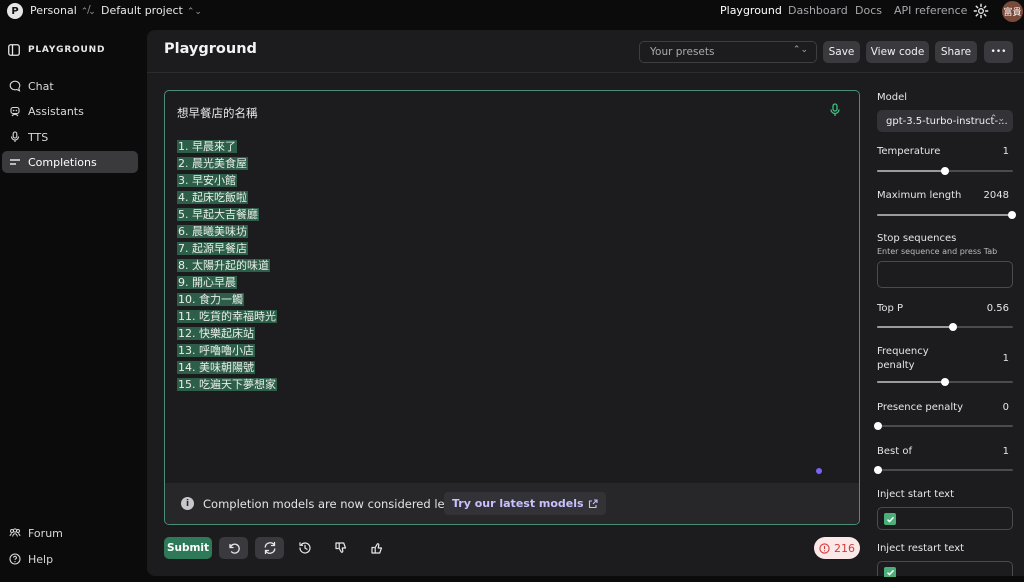 The width and height of the screenshot is (1024, 582). What do you see at coordinates (930, 10) in the screenshot?
I see `nav-link-api-reference: API reference` at bounding box center [930, 10].